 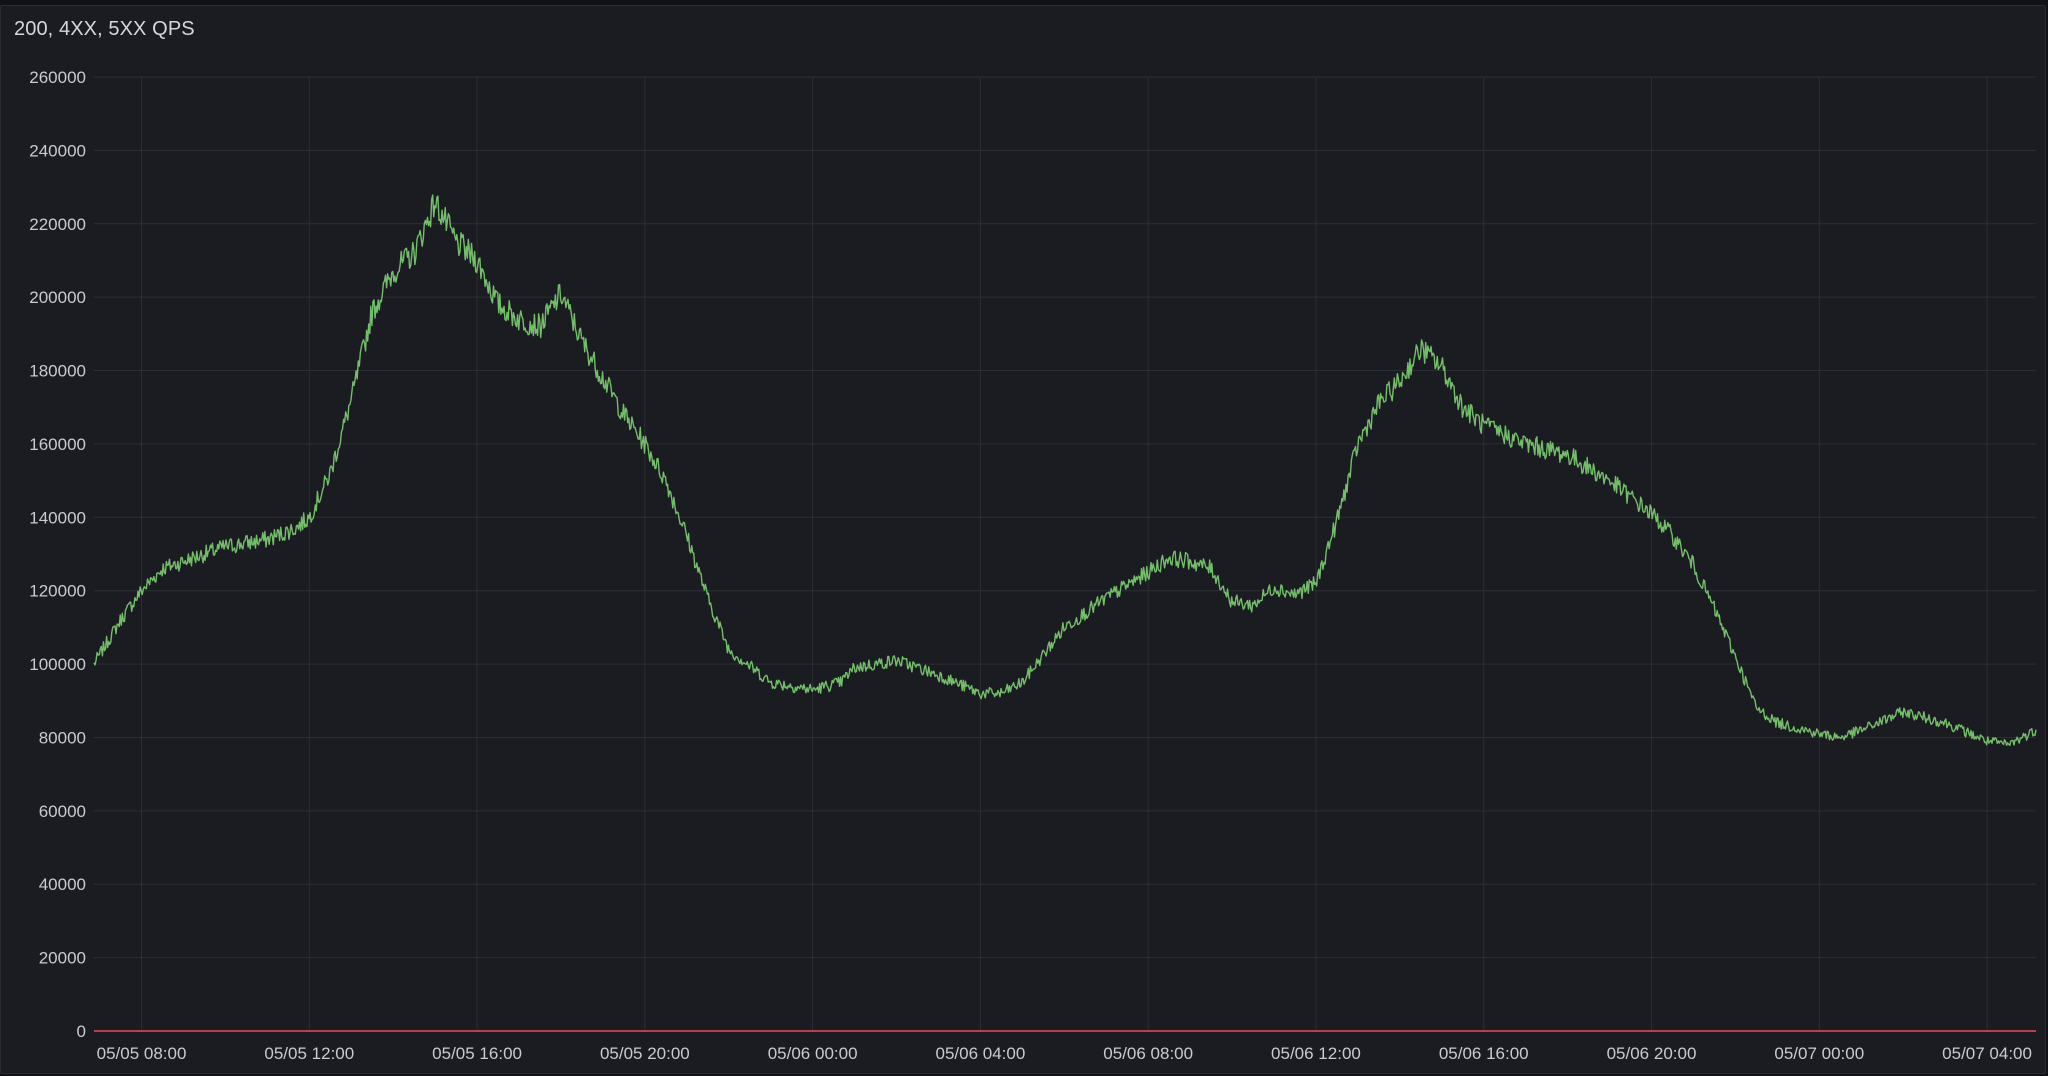 What do you see at coordinates (142, 1053) in the screenshot?
I see `x-tick-label: 05/05 08:00` at bounding box center [142, 1053].